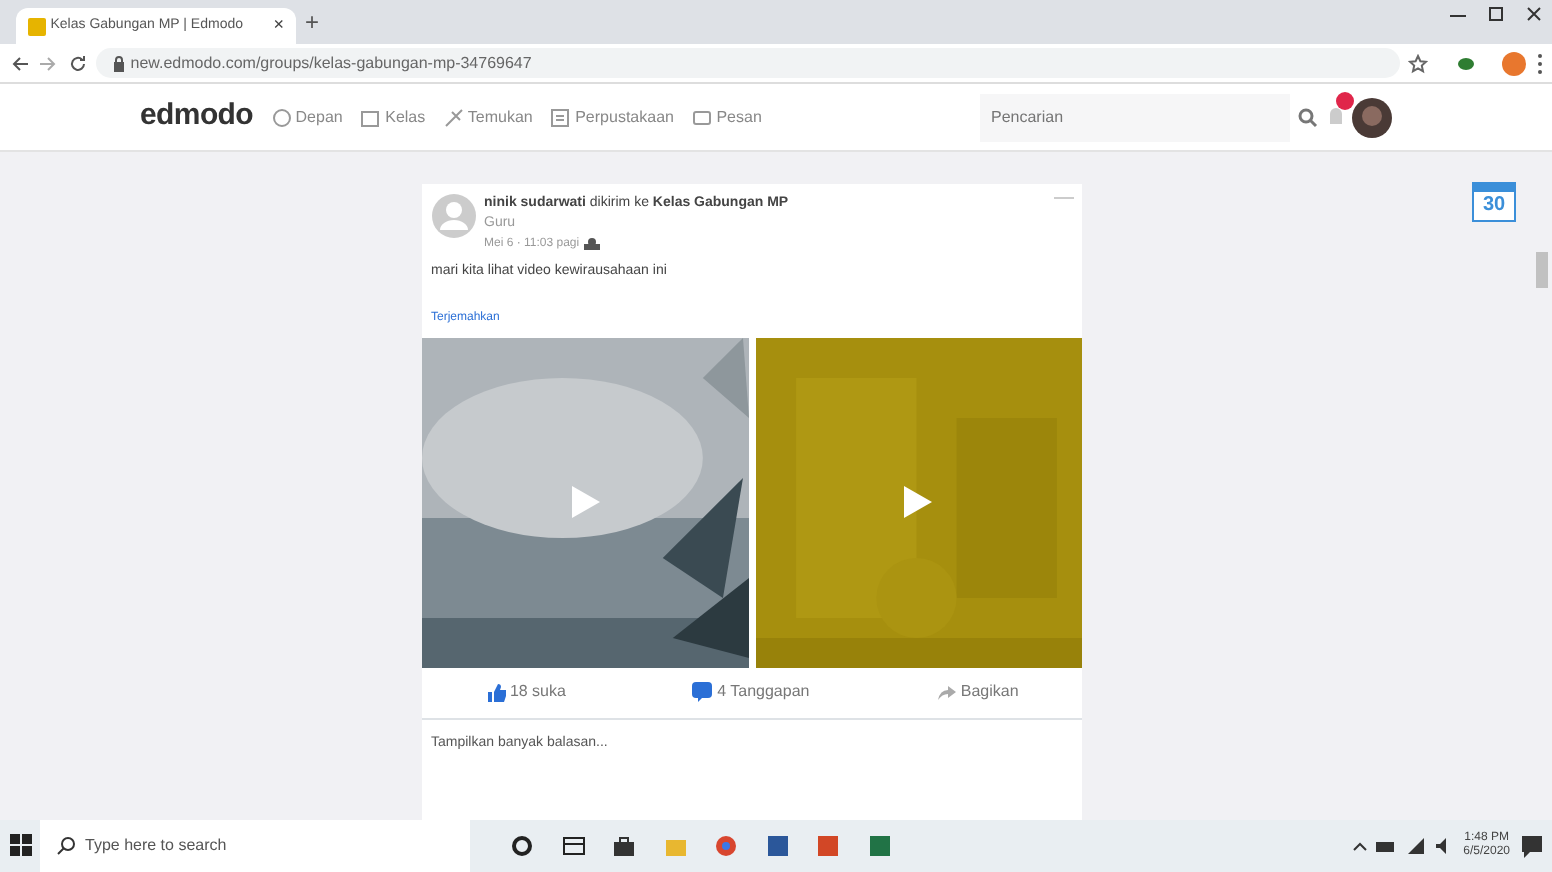  What do you see at coordinates (19, 63) in the screenshot?
I see `back-icon` at bounding box center [19, 63].